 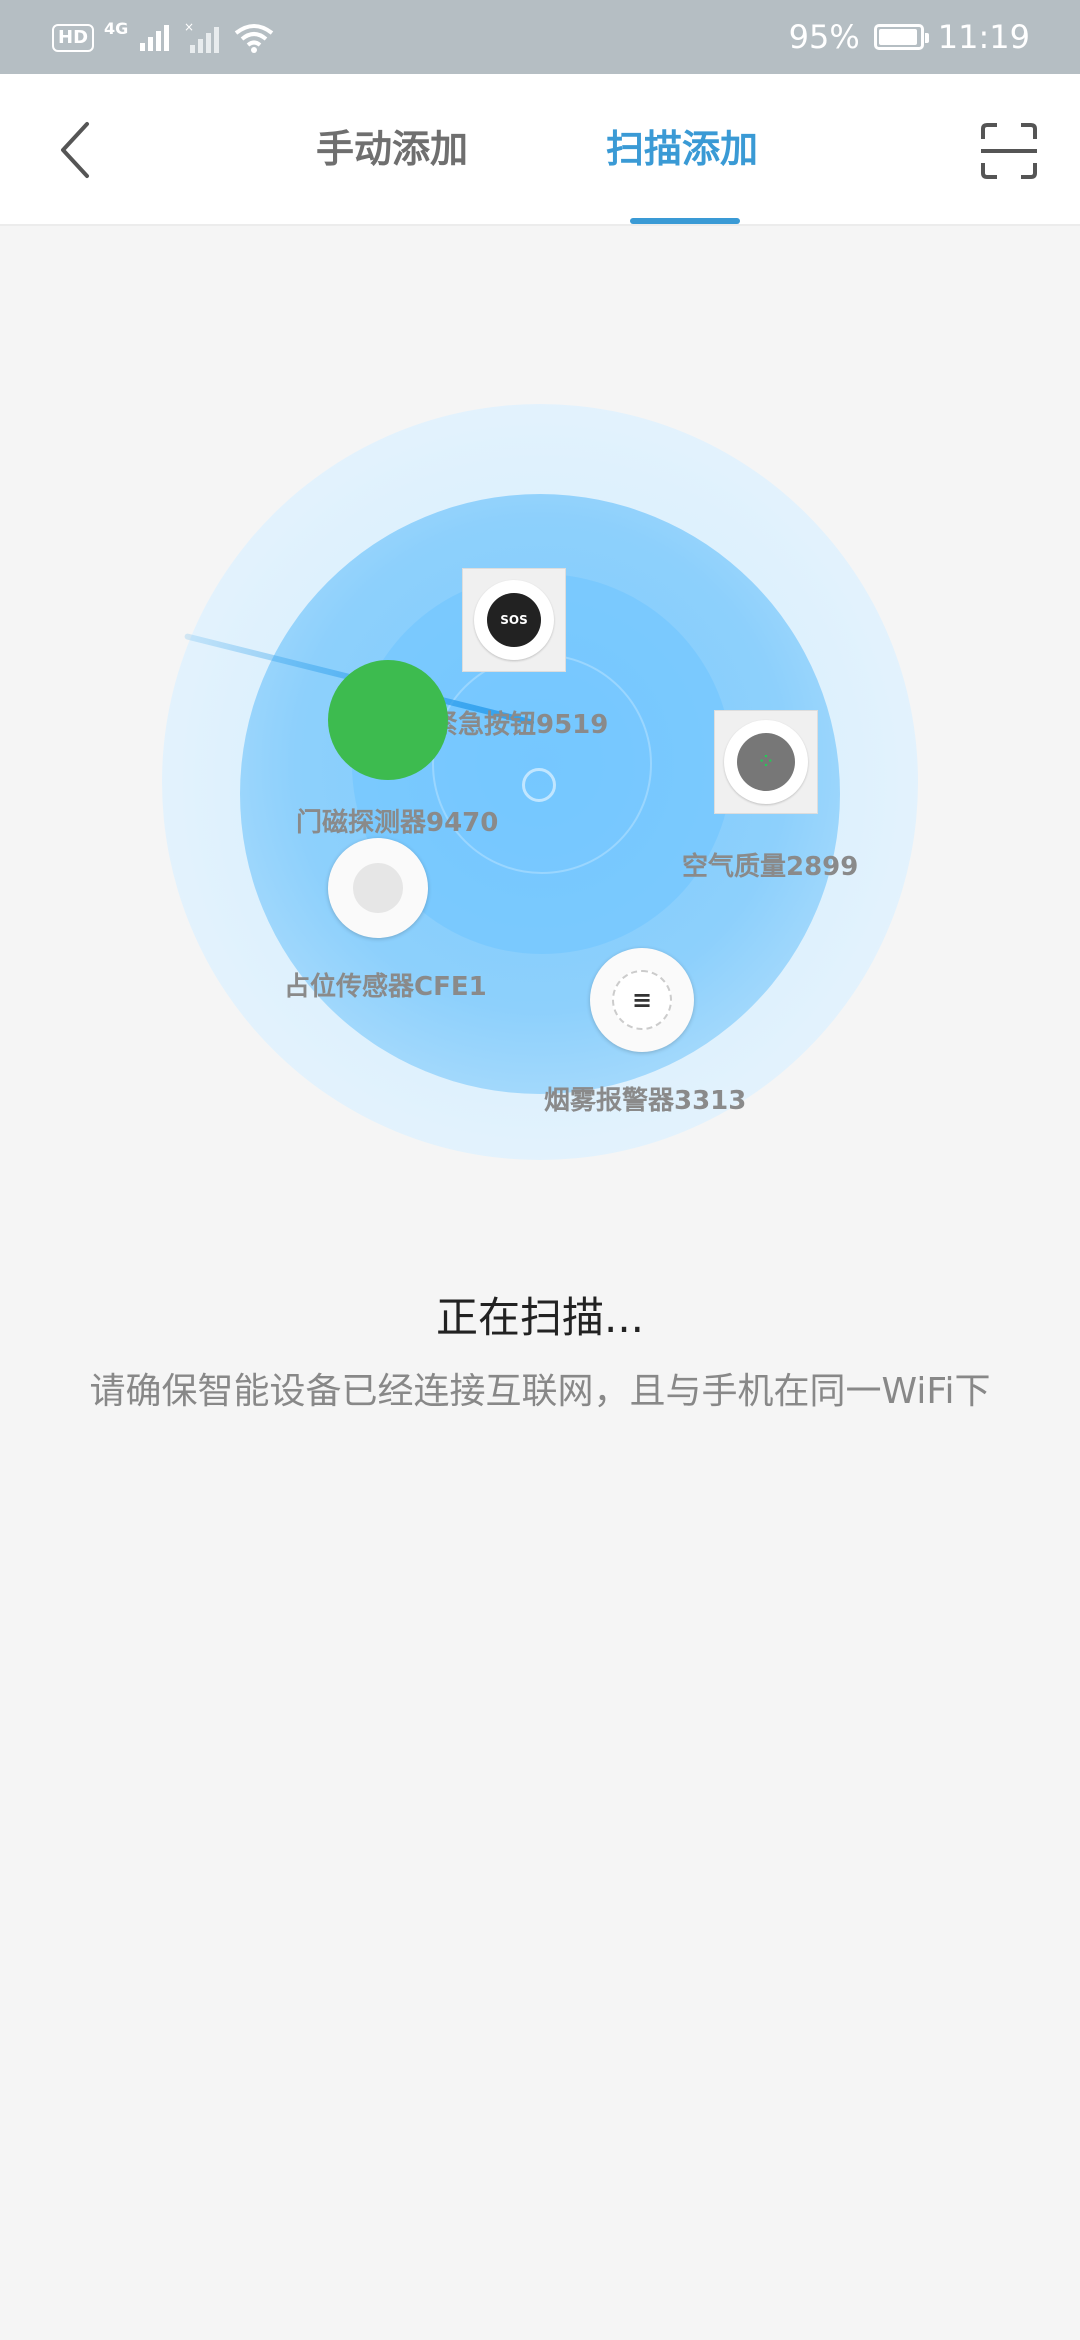 I want to click on tab-manual-add: 手动添加, so click(x=392, y=149).